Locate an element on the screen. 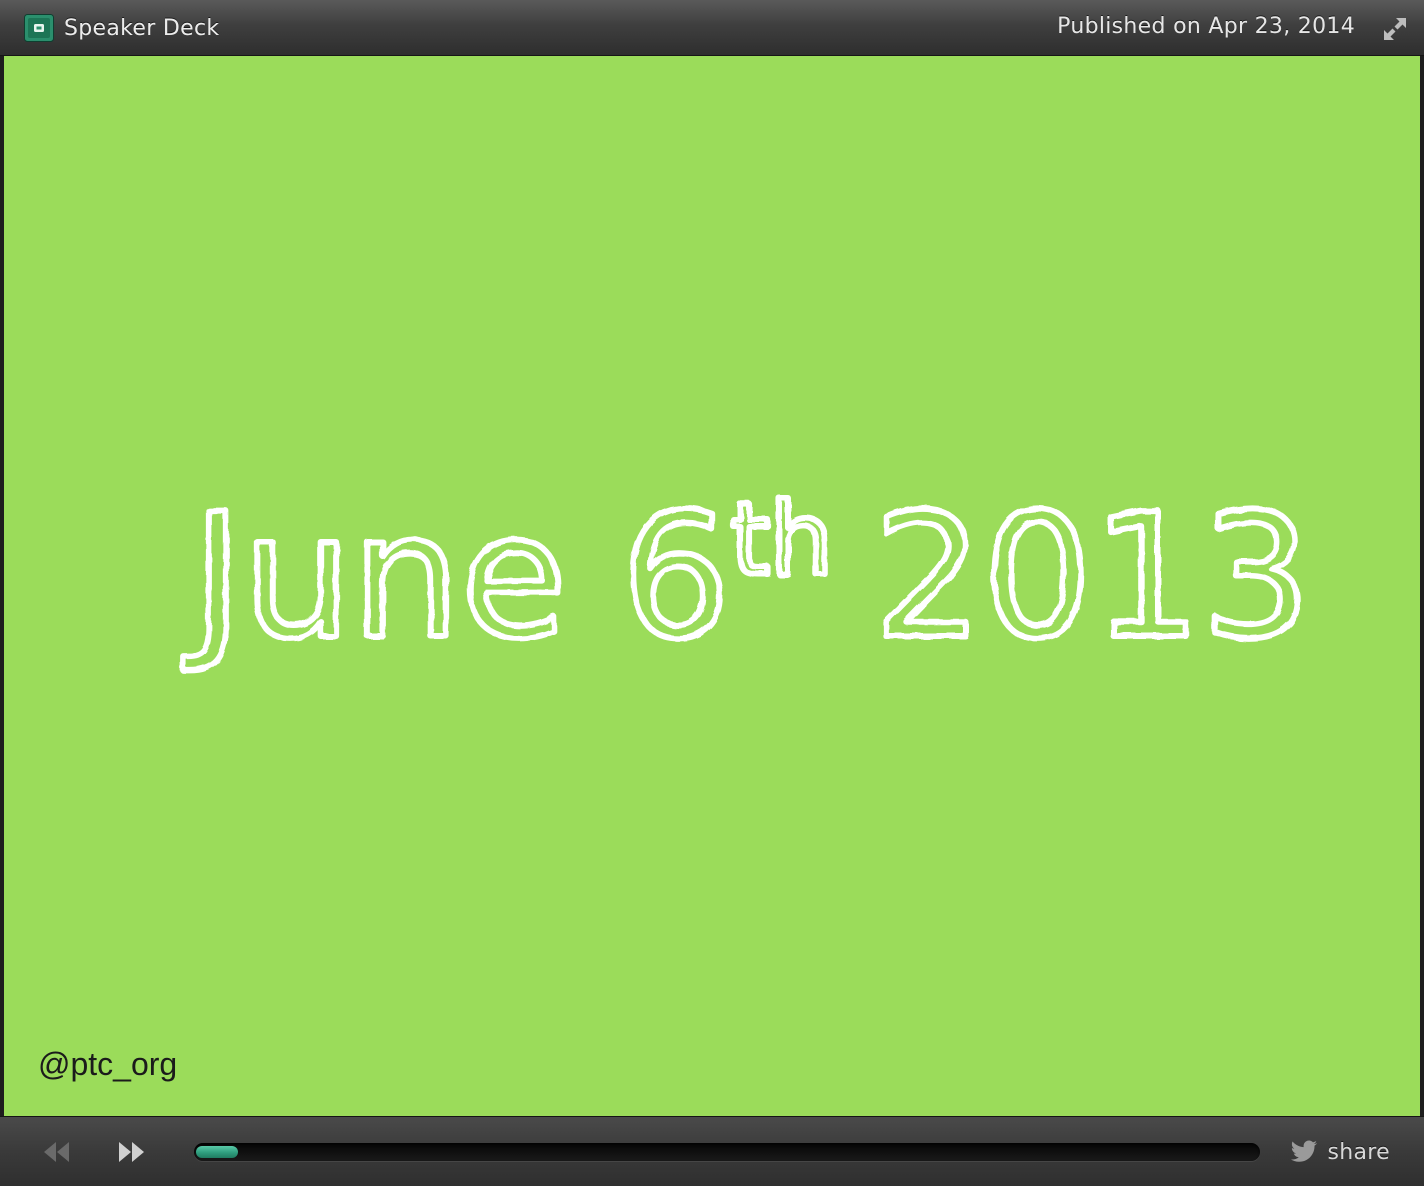 The image size is (1424, 1186). brand: Speaker Deck is located at coordinates (121, 28).